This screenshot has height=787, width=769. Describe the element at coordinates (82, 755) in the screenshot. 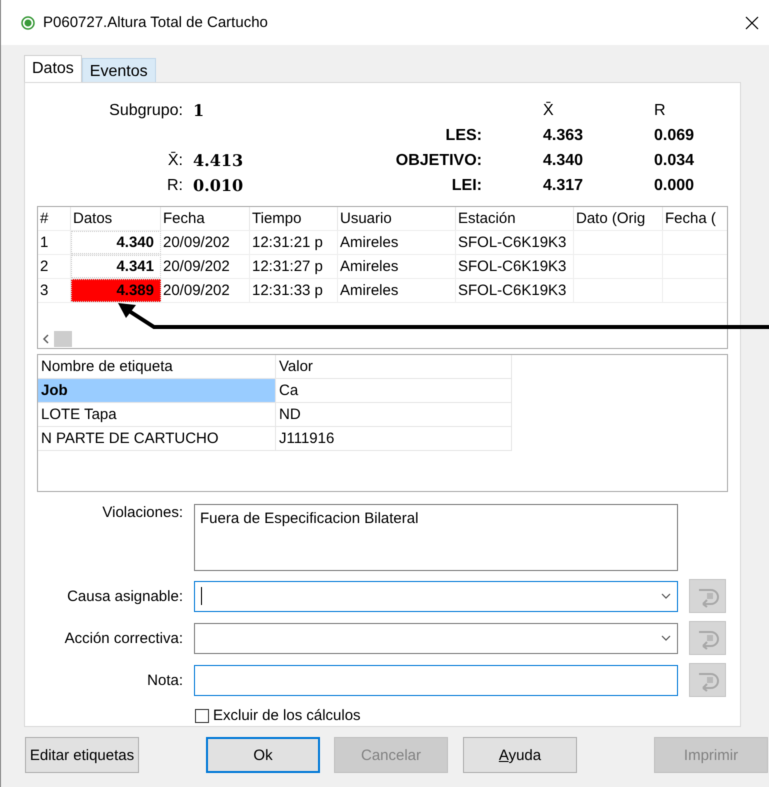

I see `dialog-button: Editar etiquetas` at that location.